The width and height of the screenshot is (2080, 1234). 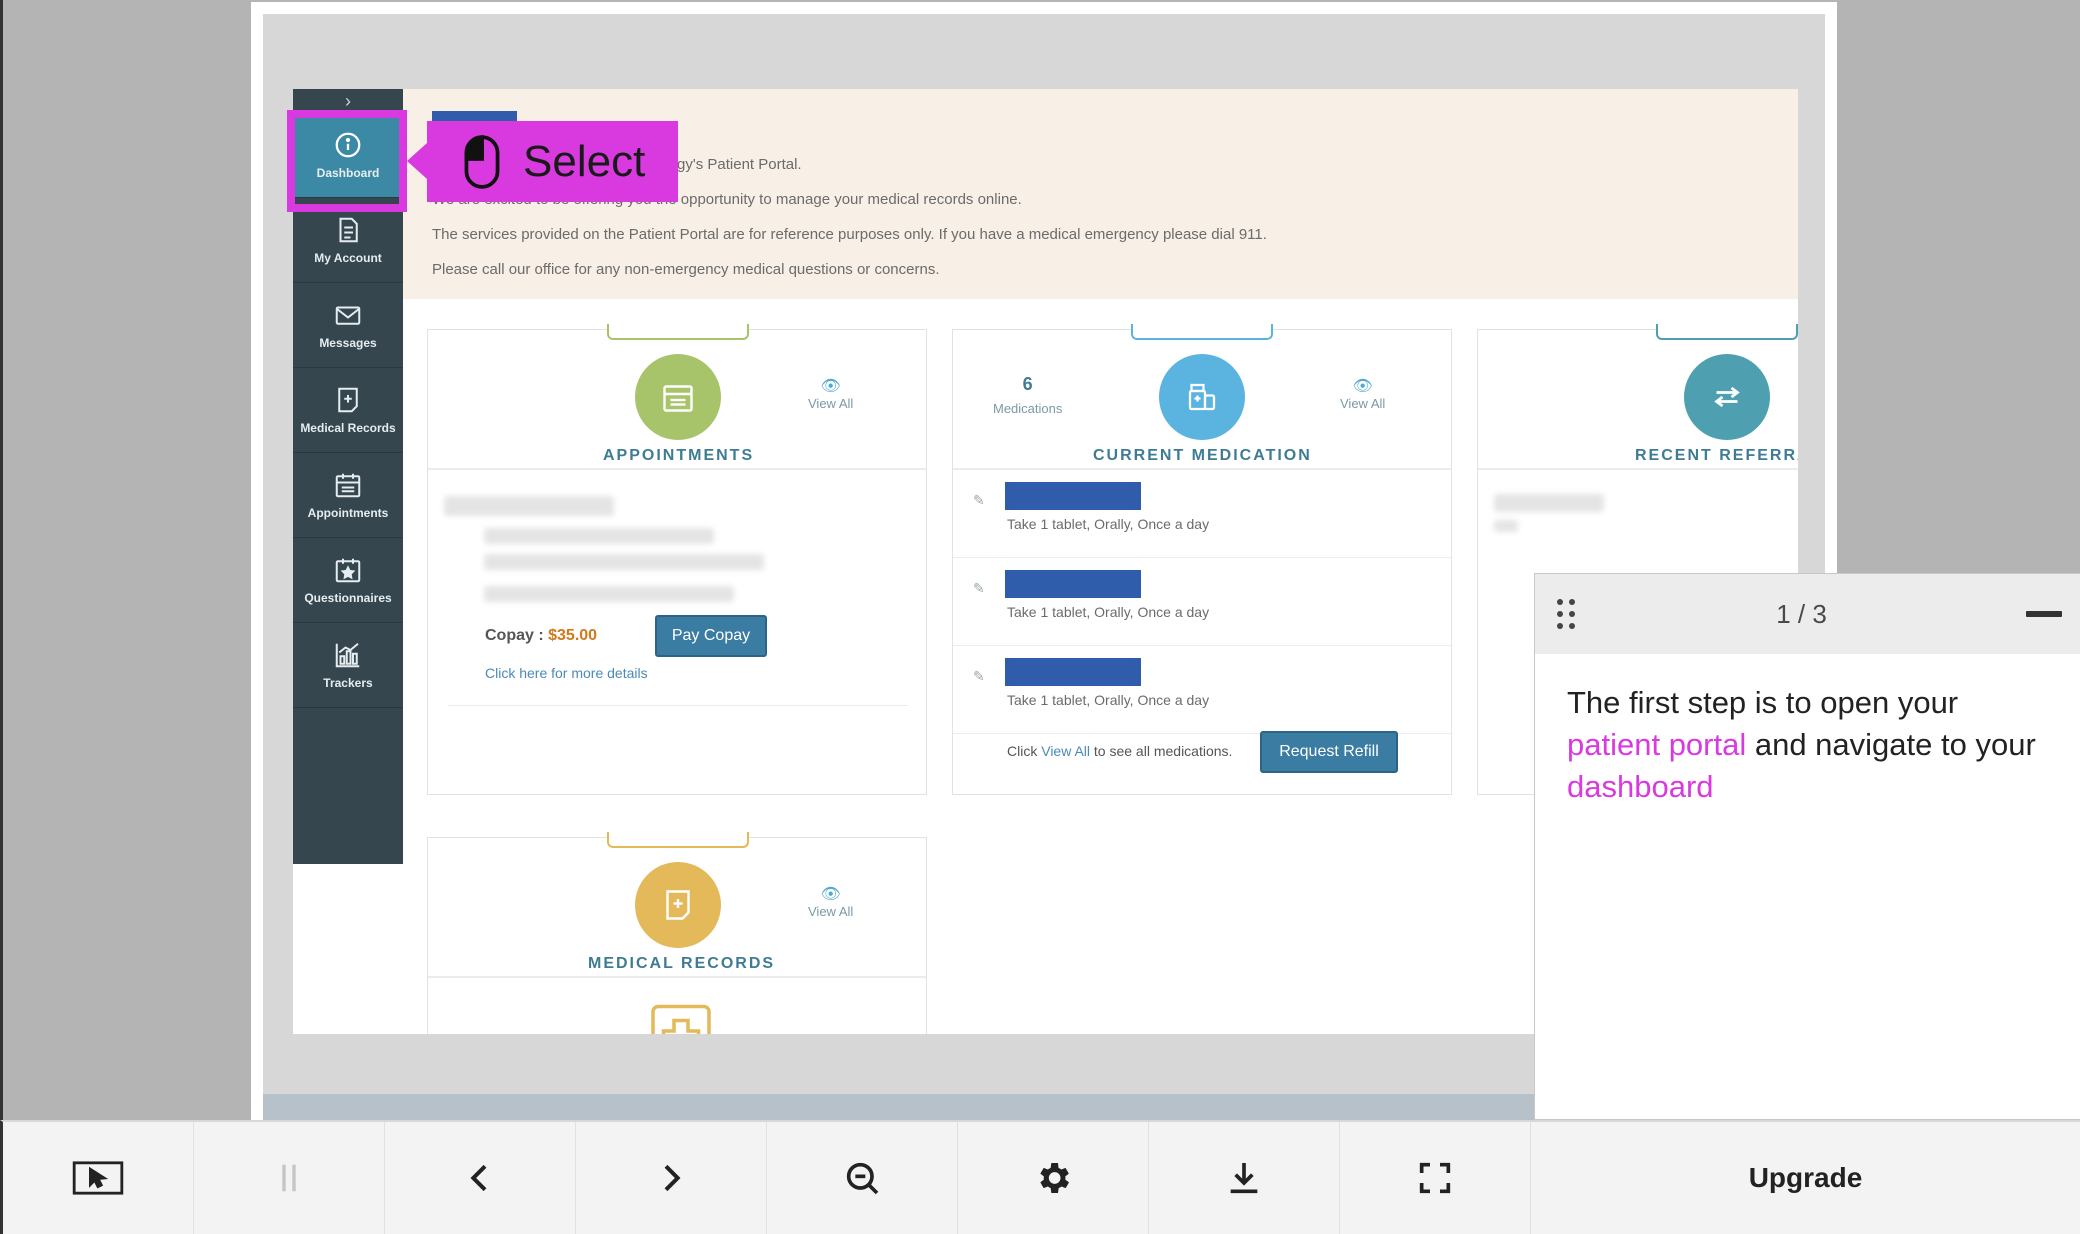 What do you see at coordinates (678, 397) in the screenshot?
I see `appointments-circle` at bounding box center [678, 397].